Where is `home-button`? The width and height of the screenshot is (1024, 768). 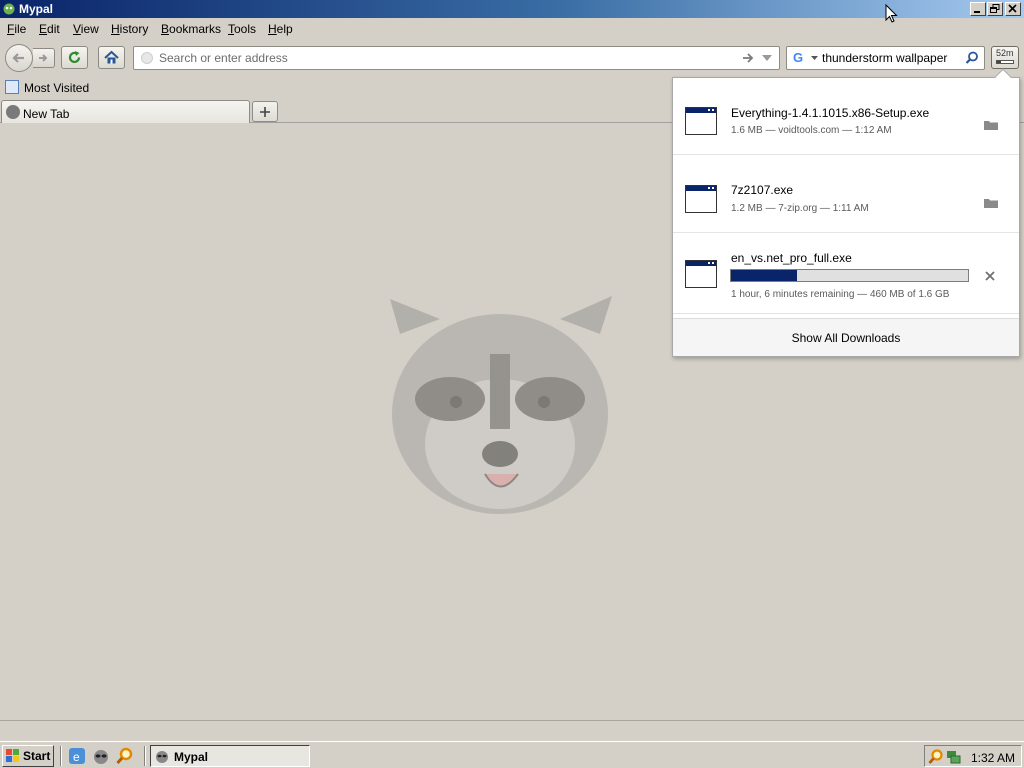 home-button is located at coordinates (111, 57).